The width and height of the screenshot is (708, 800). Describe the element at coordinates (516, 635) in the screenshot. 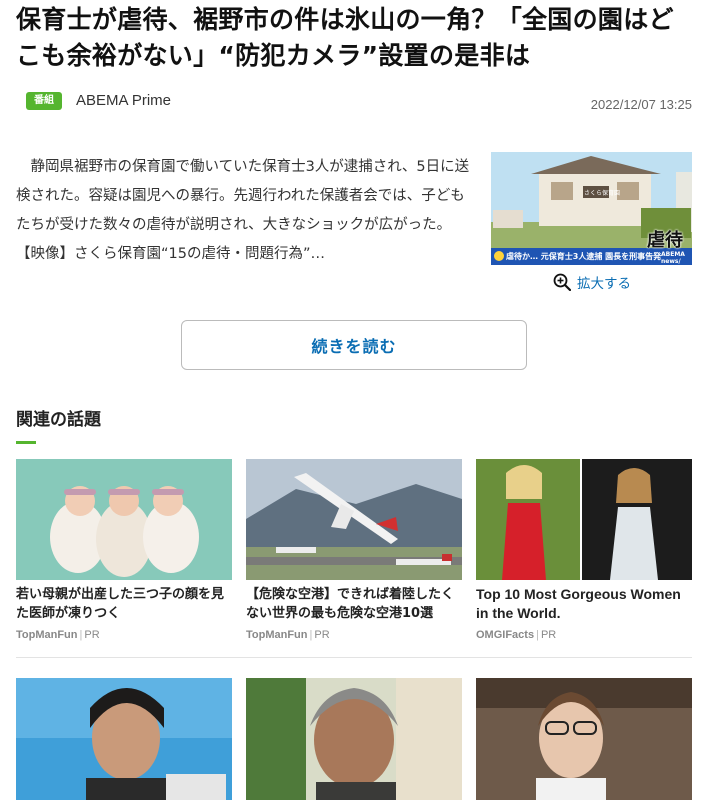

I see `card-sponsor: OMGIFacts | PR` at that location.